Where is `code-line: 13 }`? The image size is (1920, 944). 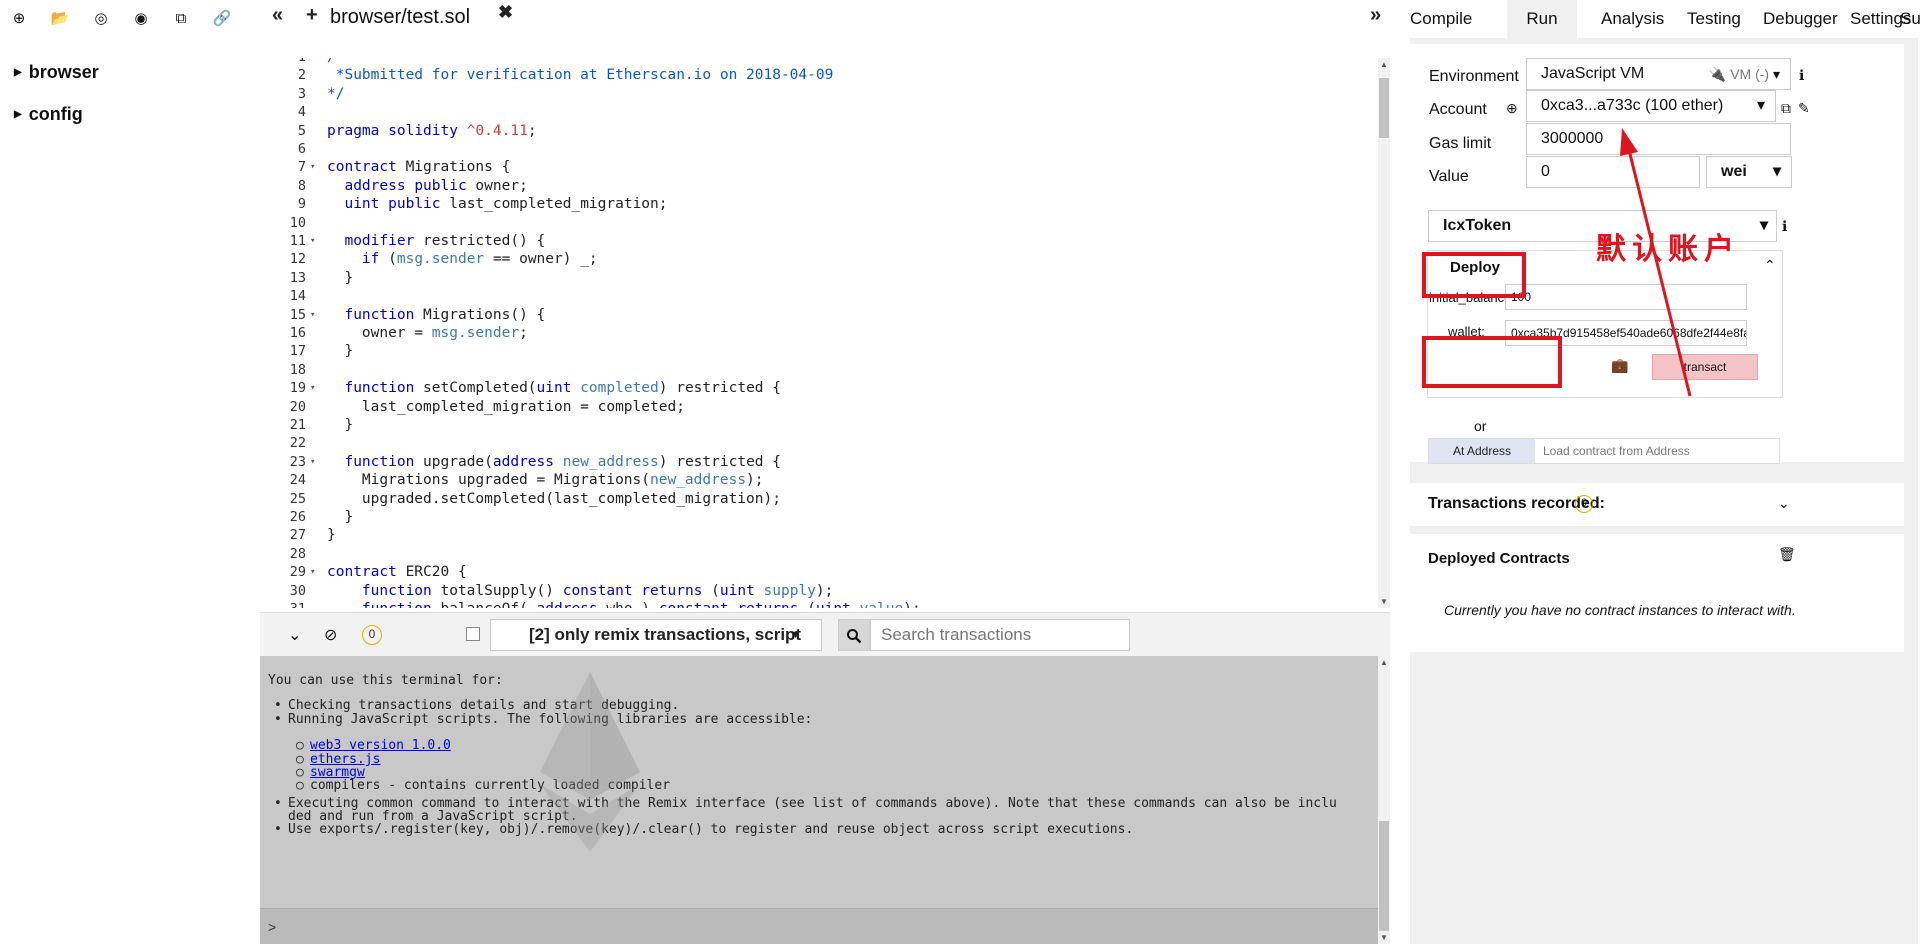
code-line: 13 } is located at coordinates (819, 278).